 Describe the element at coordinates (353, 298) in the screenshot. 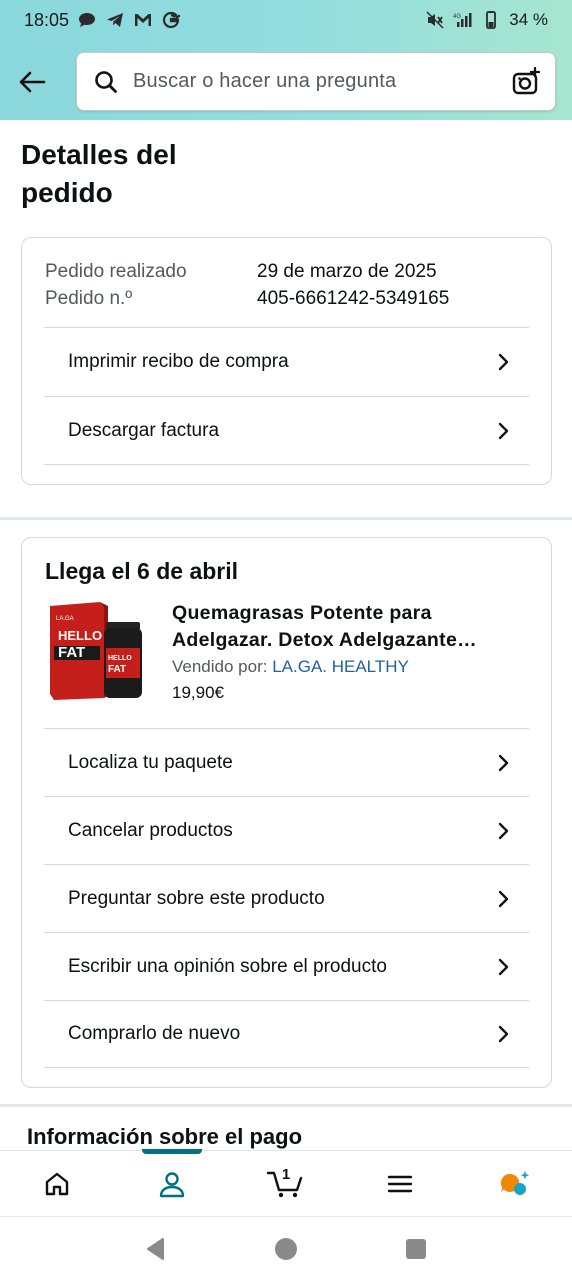

I see `order-number-value: 405-6661242-5349165` at that location.